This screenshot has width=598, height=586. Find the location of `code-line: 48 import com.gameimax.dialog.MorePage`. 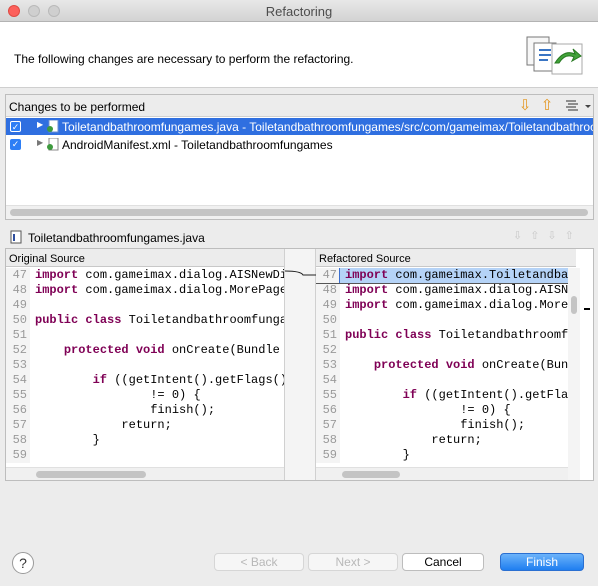

code-line: 48 import com.gameimax.dialog.MorePage is located at coordinates (145, 290).